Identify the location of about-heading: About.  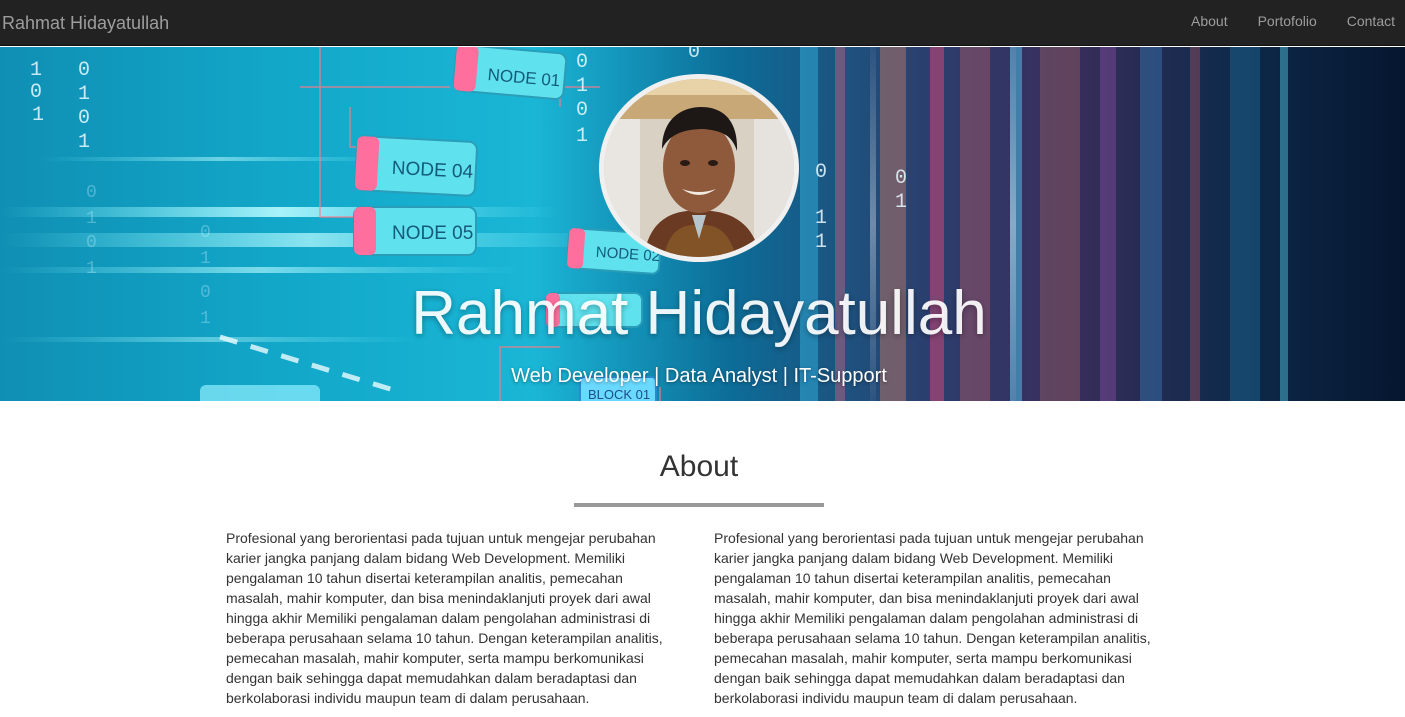
(699, 466).